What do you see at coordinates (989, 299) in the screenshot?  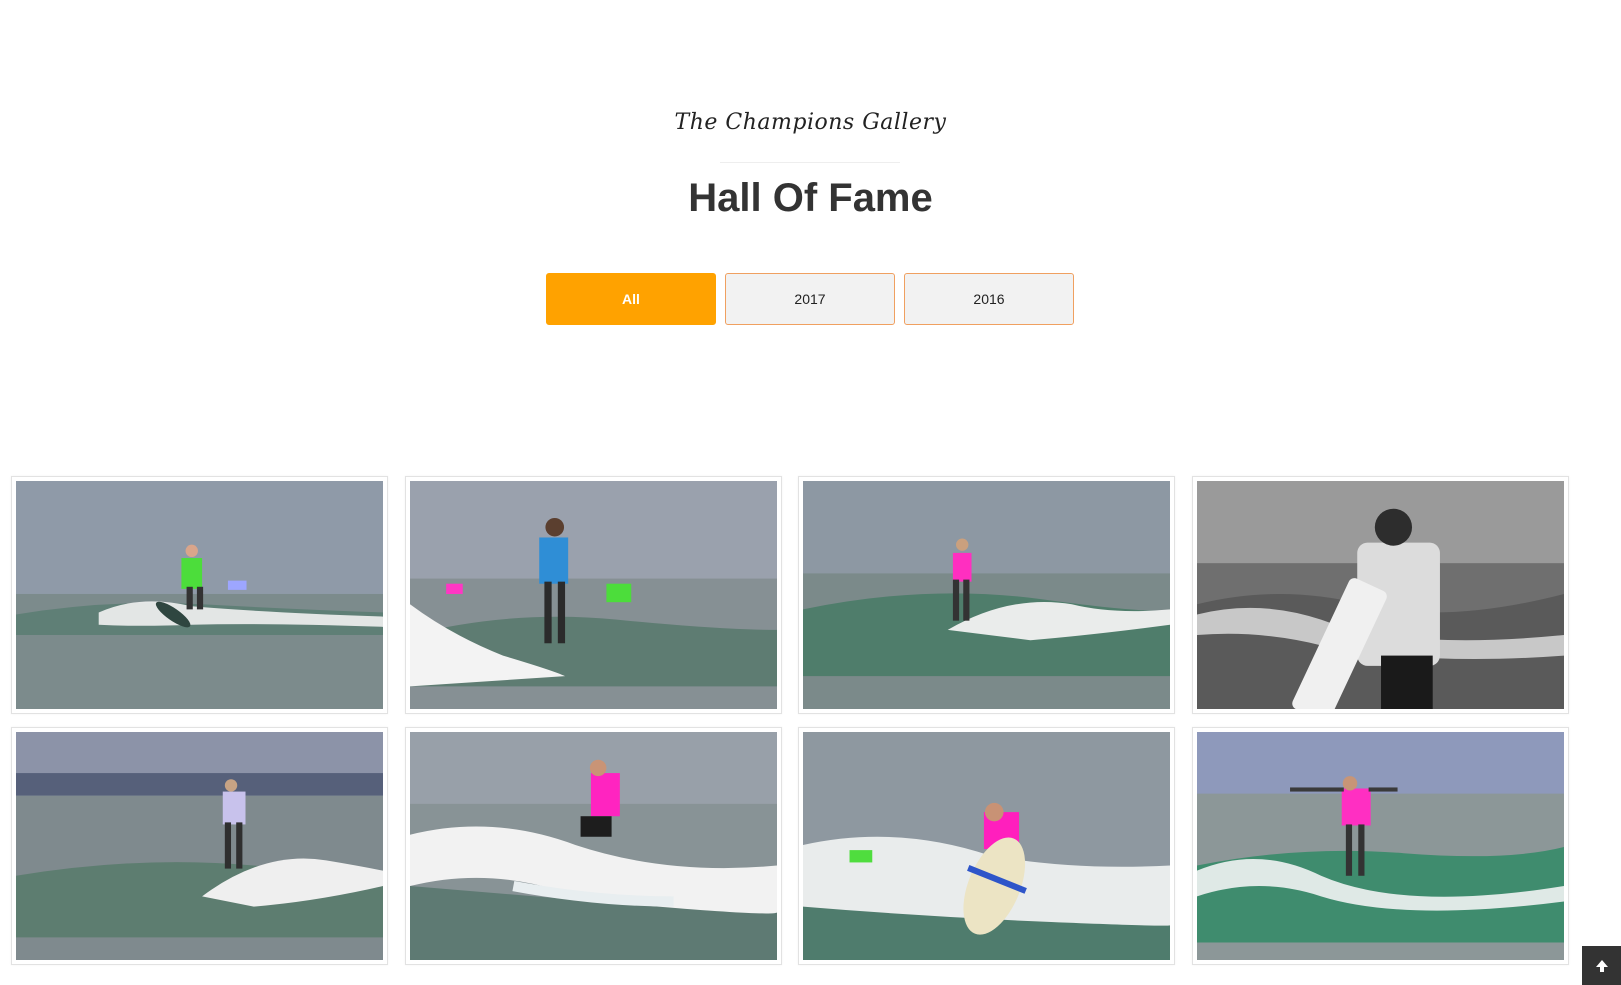 I see `filter-2016-button: 2016` at bounding box center [989, 299].